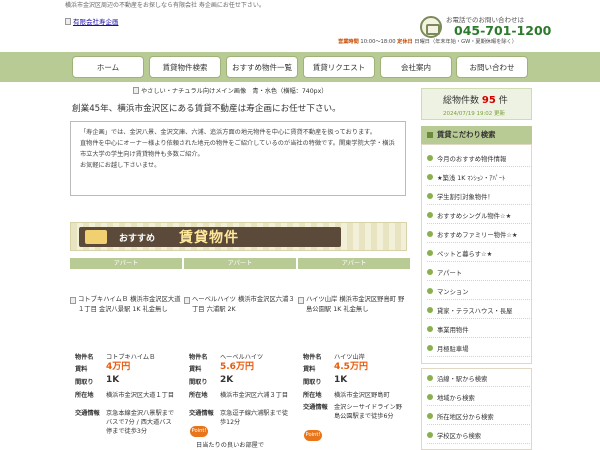  Describe the element at coordinates (378, 42) in the screenshot. I see `hours-value: 10:00～18:00` at that location.